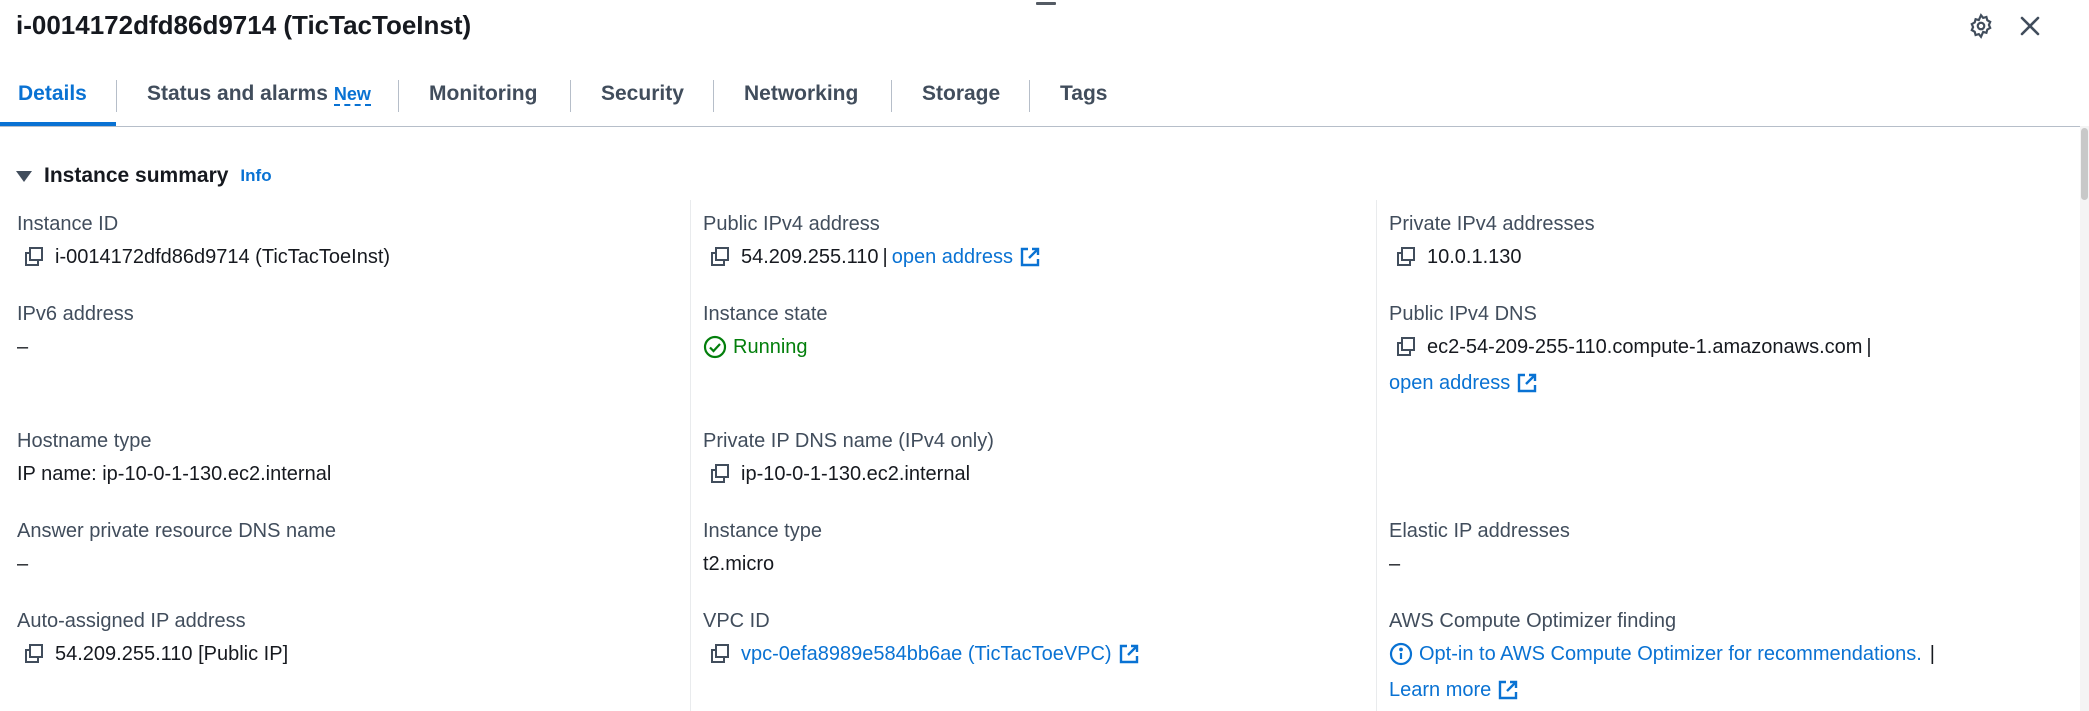  What do you see at coordinates (176, 547) in the screenshot?
I see `field-answer-private-dns: Answer private resource DNS name –` at bounding box center [176, 547].